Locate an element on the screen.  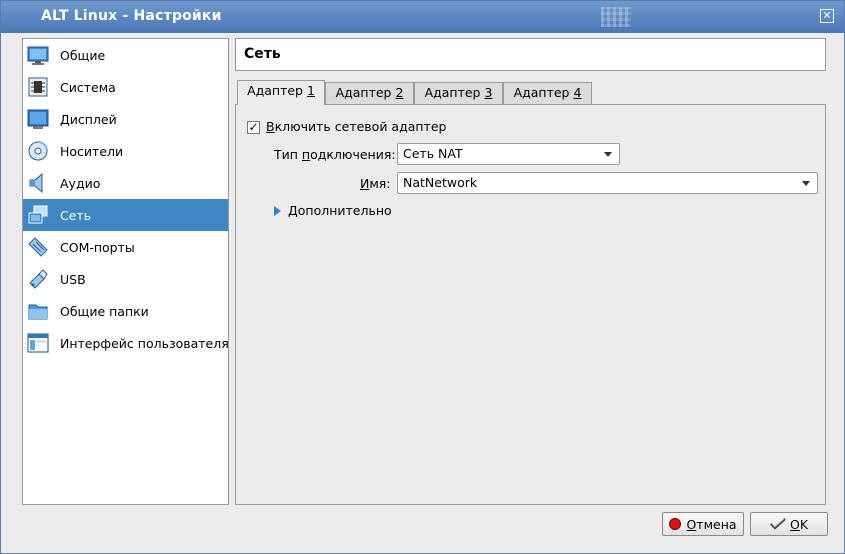
display-icon is located at coordinates (38, 119).